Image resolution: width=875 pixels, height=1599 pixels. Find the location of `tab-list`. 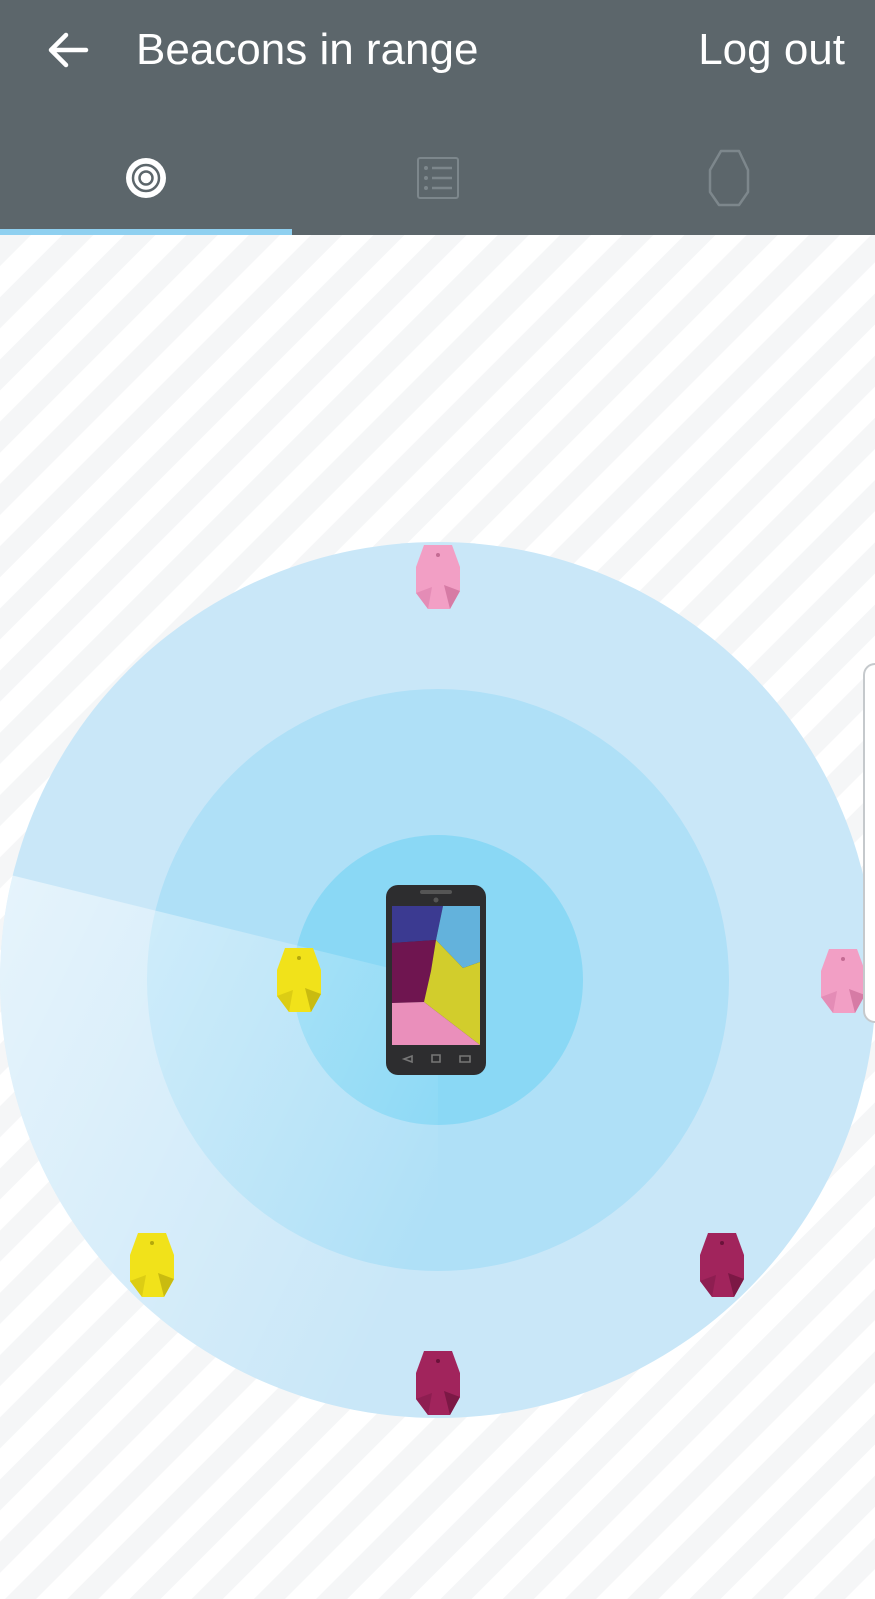

tab-list is located at coordinates (438, 177).